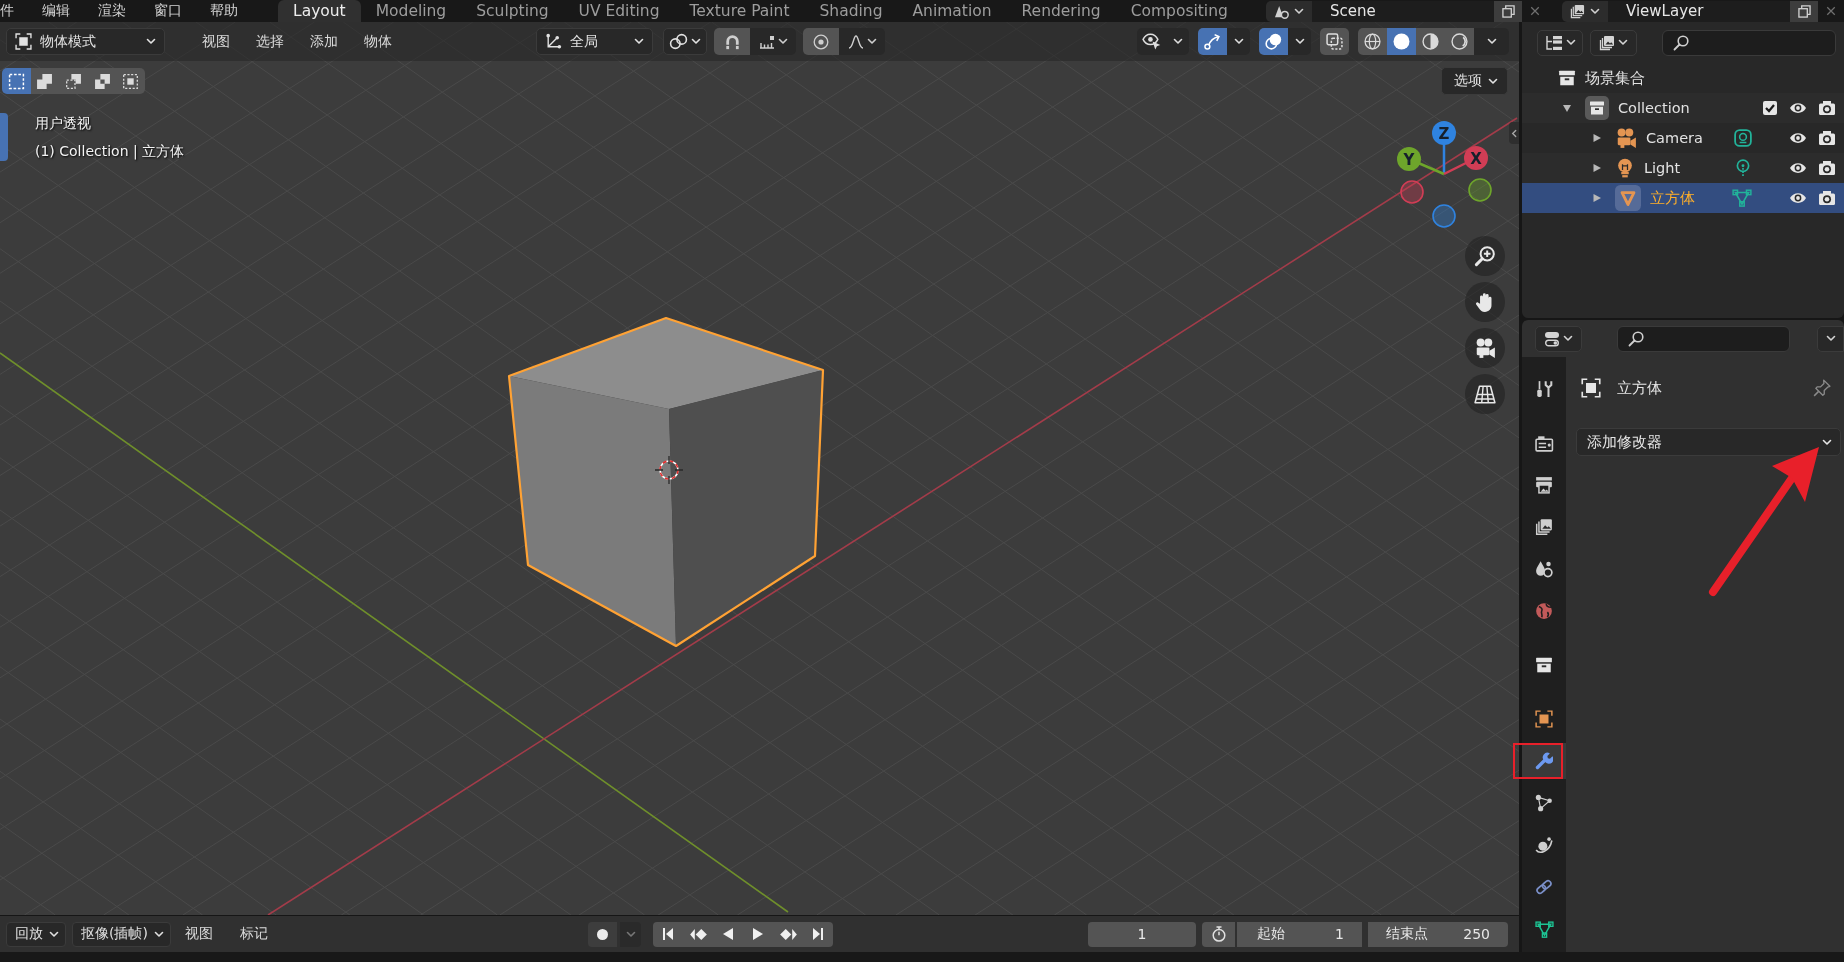 The width and height of the screenshot is (1844, 962). I want to click on jump-start-button, so click(668, 934).